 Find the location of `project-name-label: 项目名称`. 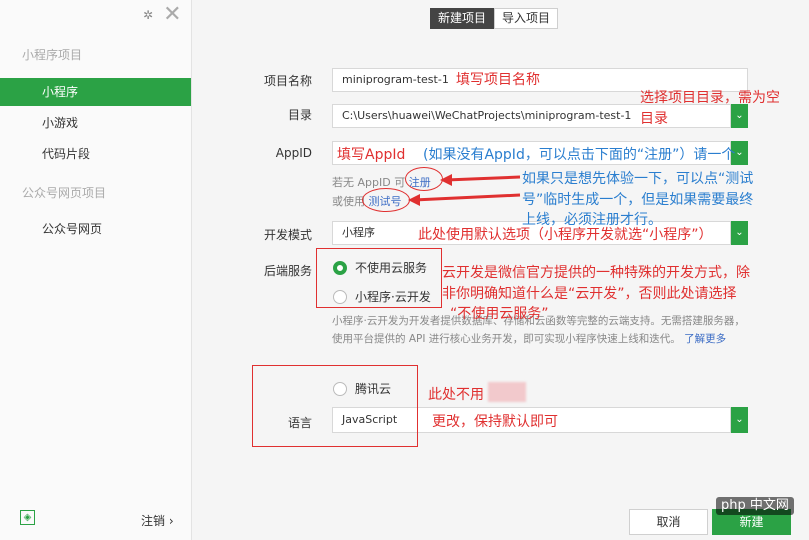

project-name-label: 项目名称 is located at coordinates (287, 81).